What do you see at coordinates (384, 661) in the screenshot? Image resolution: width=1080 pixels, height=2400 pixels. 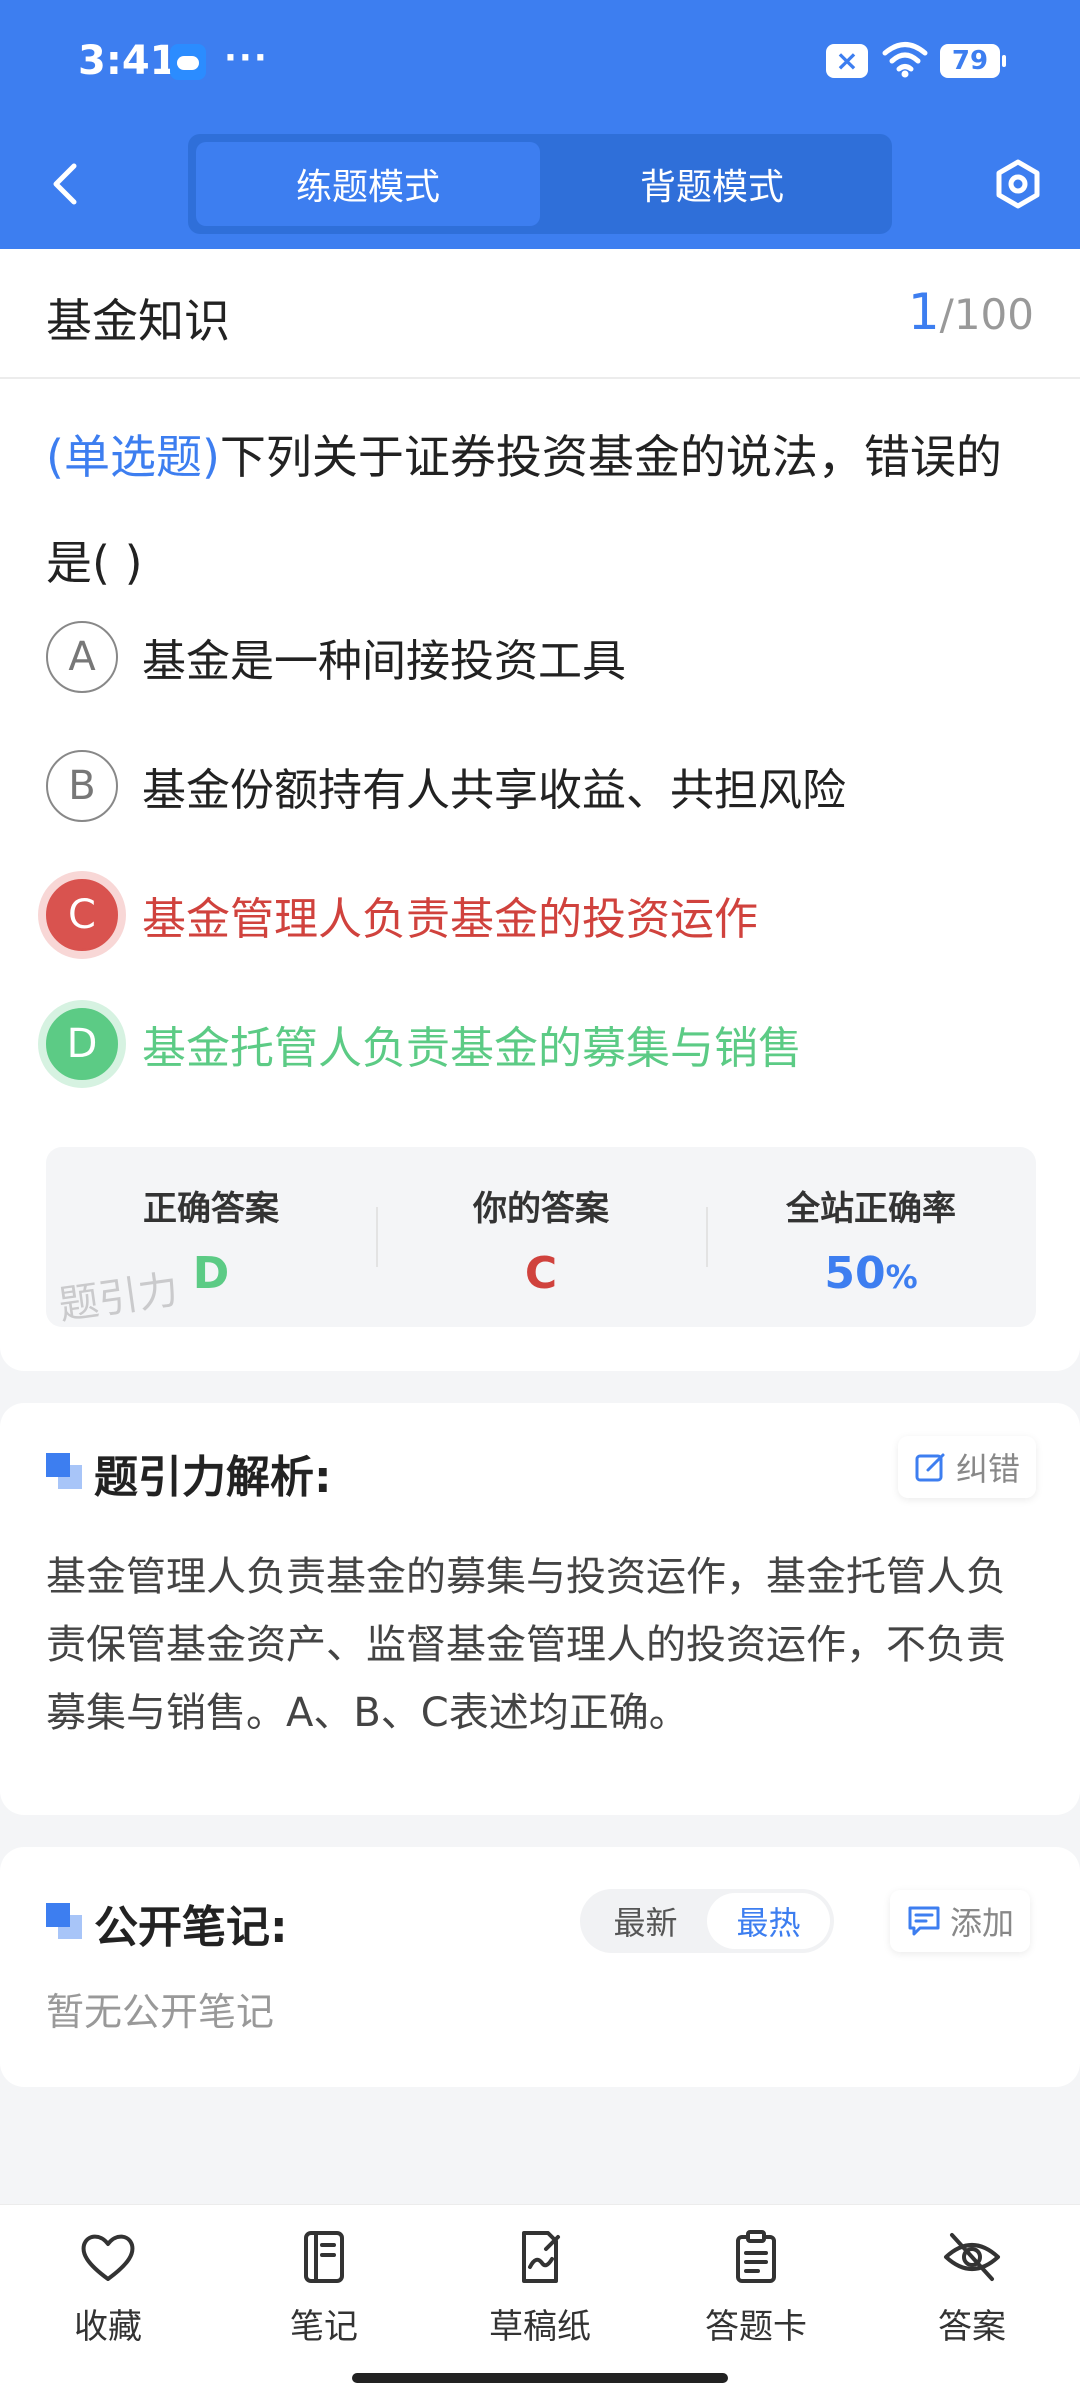 I see `option-text: 基金是一种间接投资工具` at bounding box center [384, 661].